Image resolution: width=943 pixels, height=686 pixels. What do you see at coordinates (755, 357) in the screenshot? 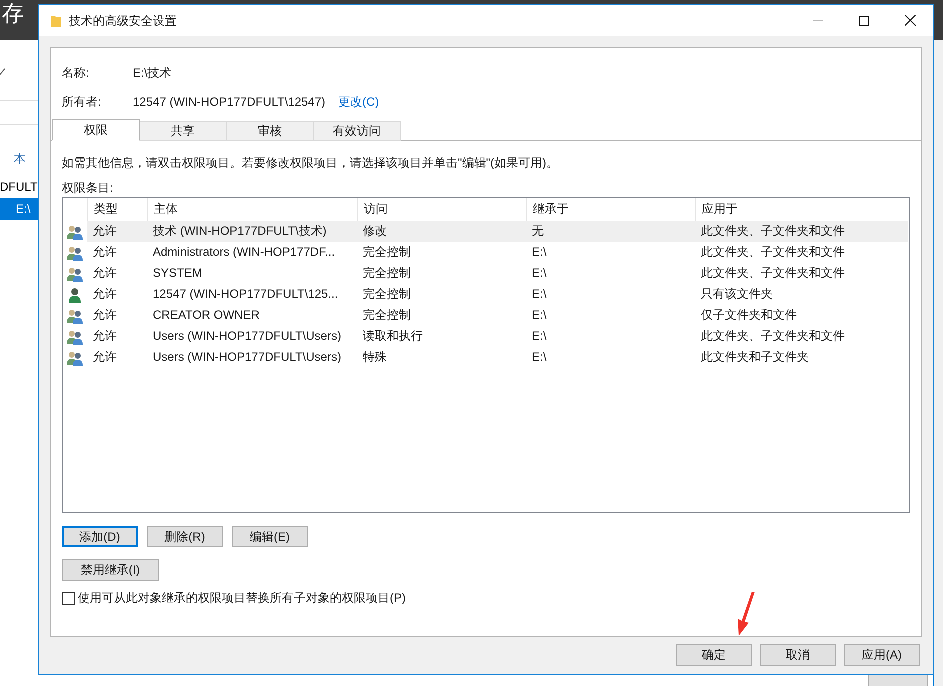
I see `table-cell-text: 此文件夹和子文件夹` at bounding box center [755, 357].